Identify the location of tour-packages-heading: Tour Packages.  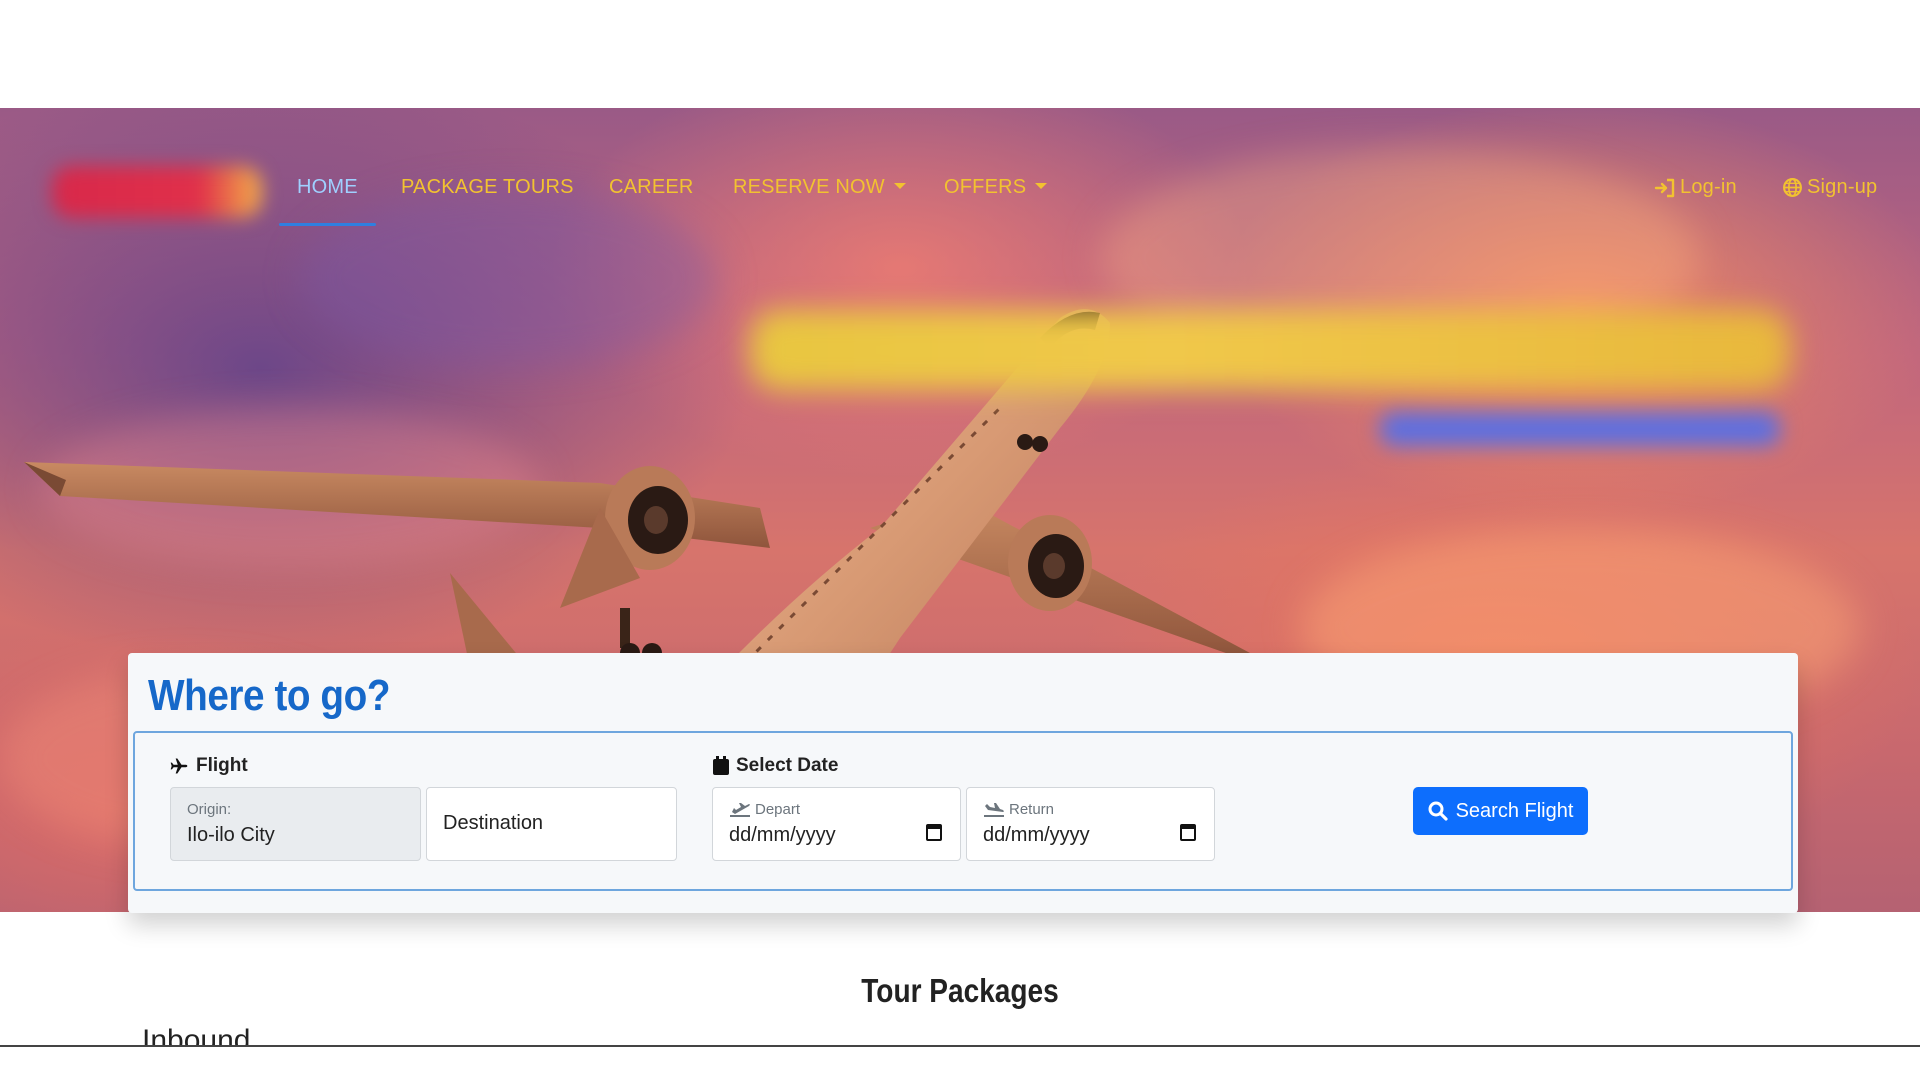
(960, 990).